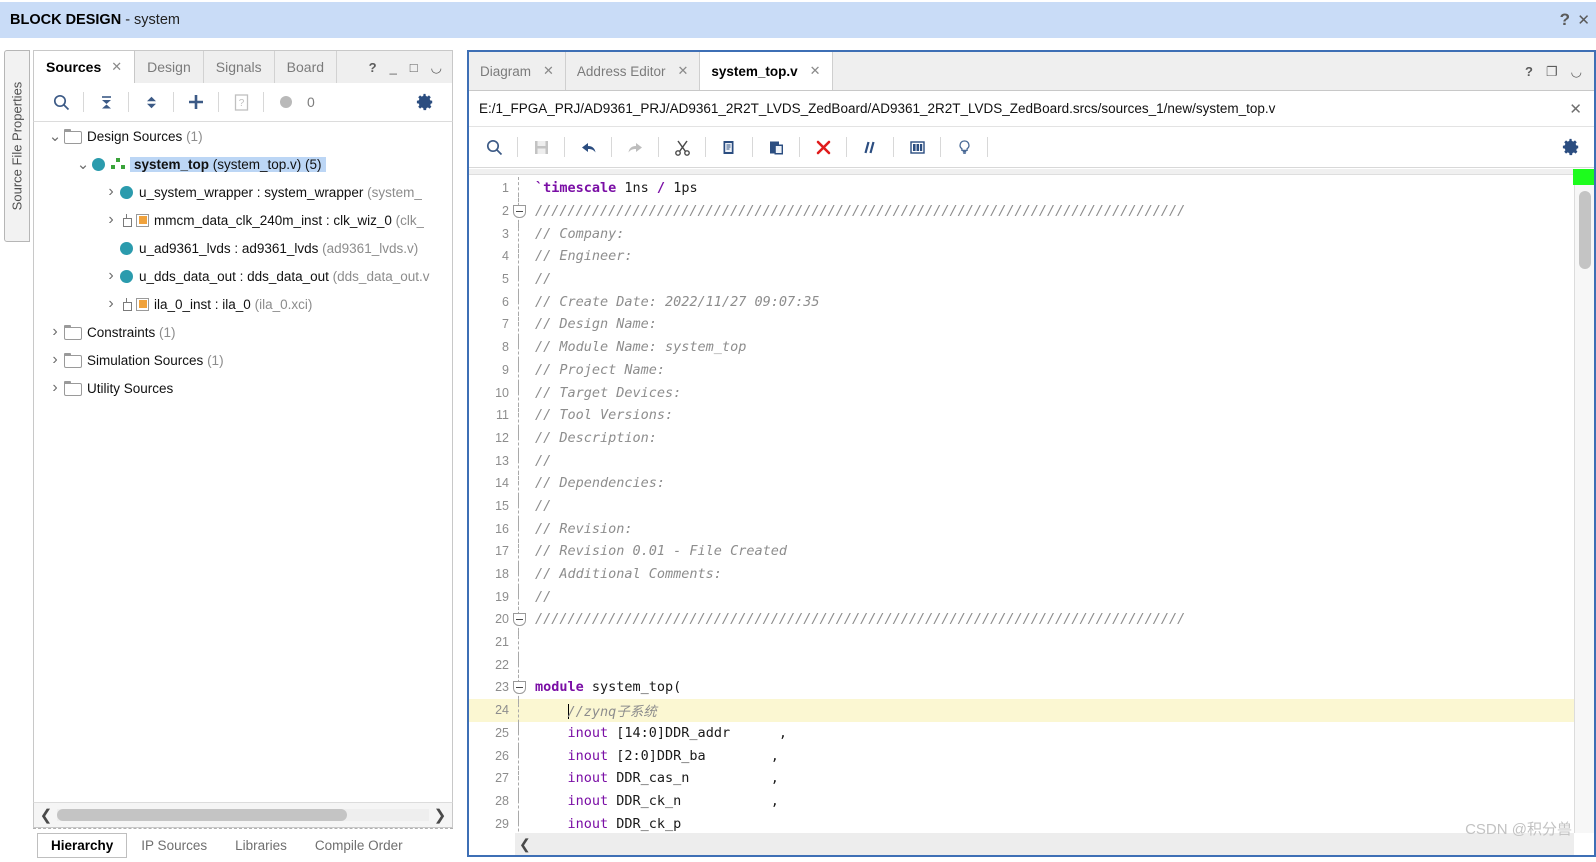 The image size is (1596, 862). I want to click on code-line: 13//, so click(1031, 460).